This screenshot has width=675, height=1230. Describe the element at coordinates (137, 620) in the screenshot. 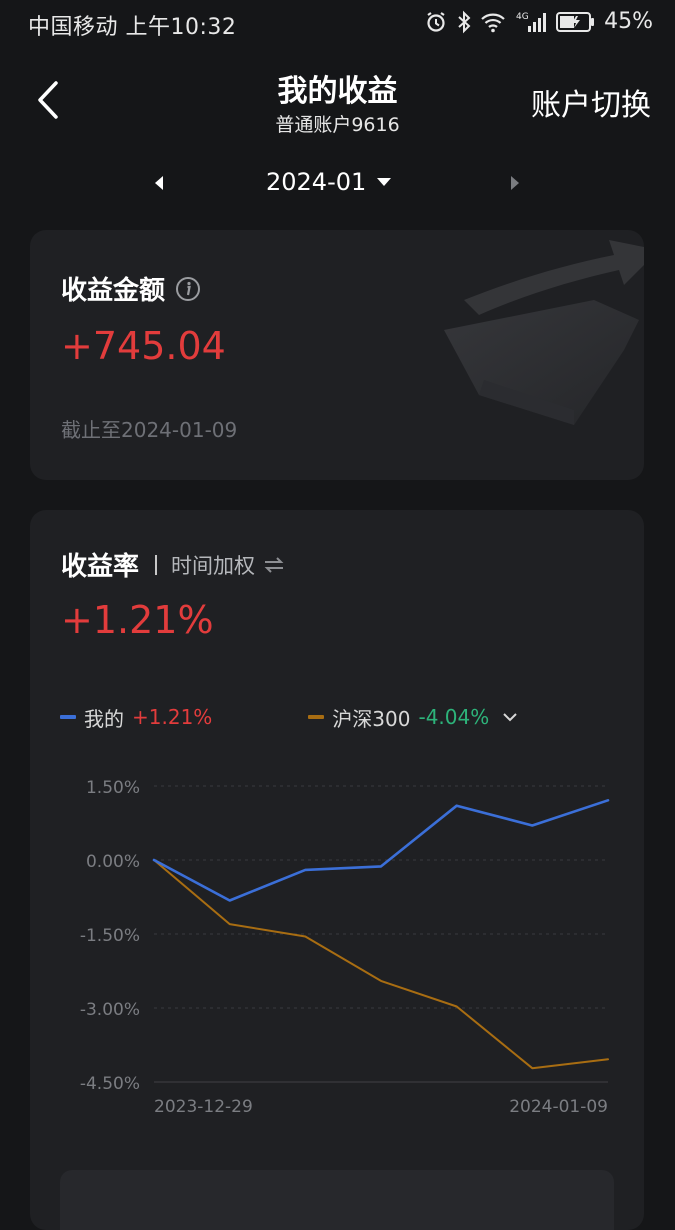

I see `rate-value: +1.21%` at that location.